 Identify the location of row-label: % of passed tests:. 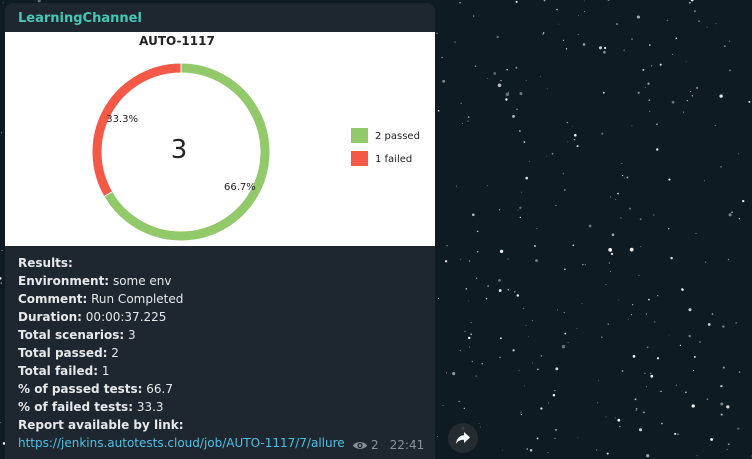
(80, 389).